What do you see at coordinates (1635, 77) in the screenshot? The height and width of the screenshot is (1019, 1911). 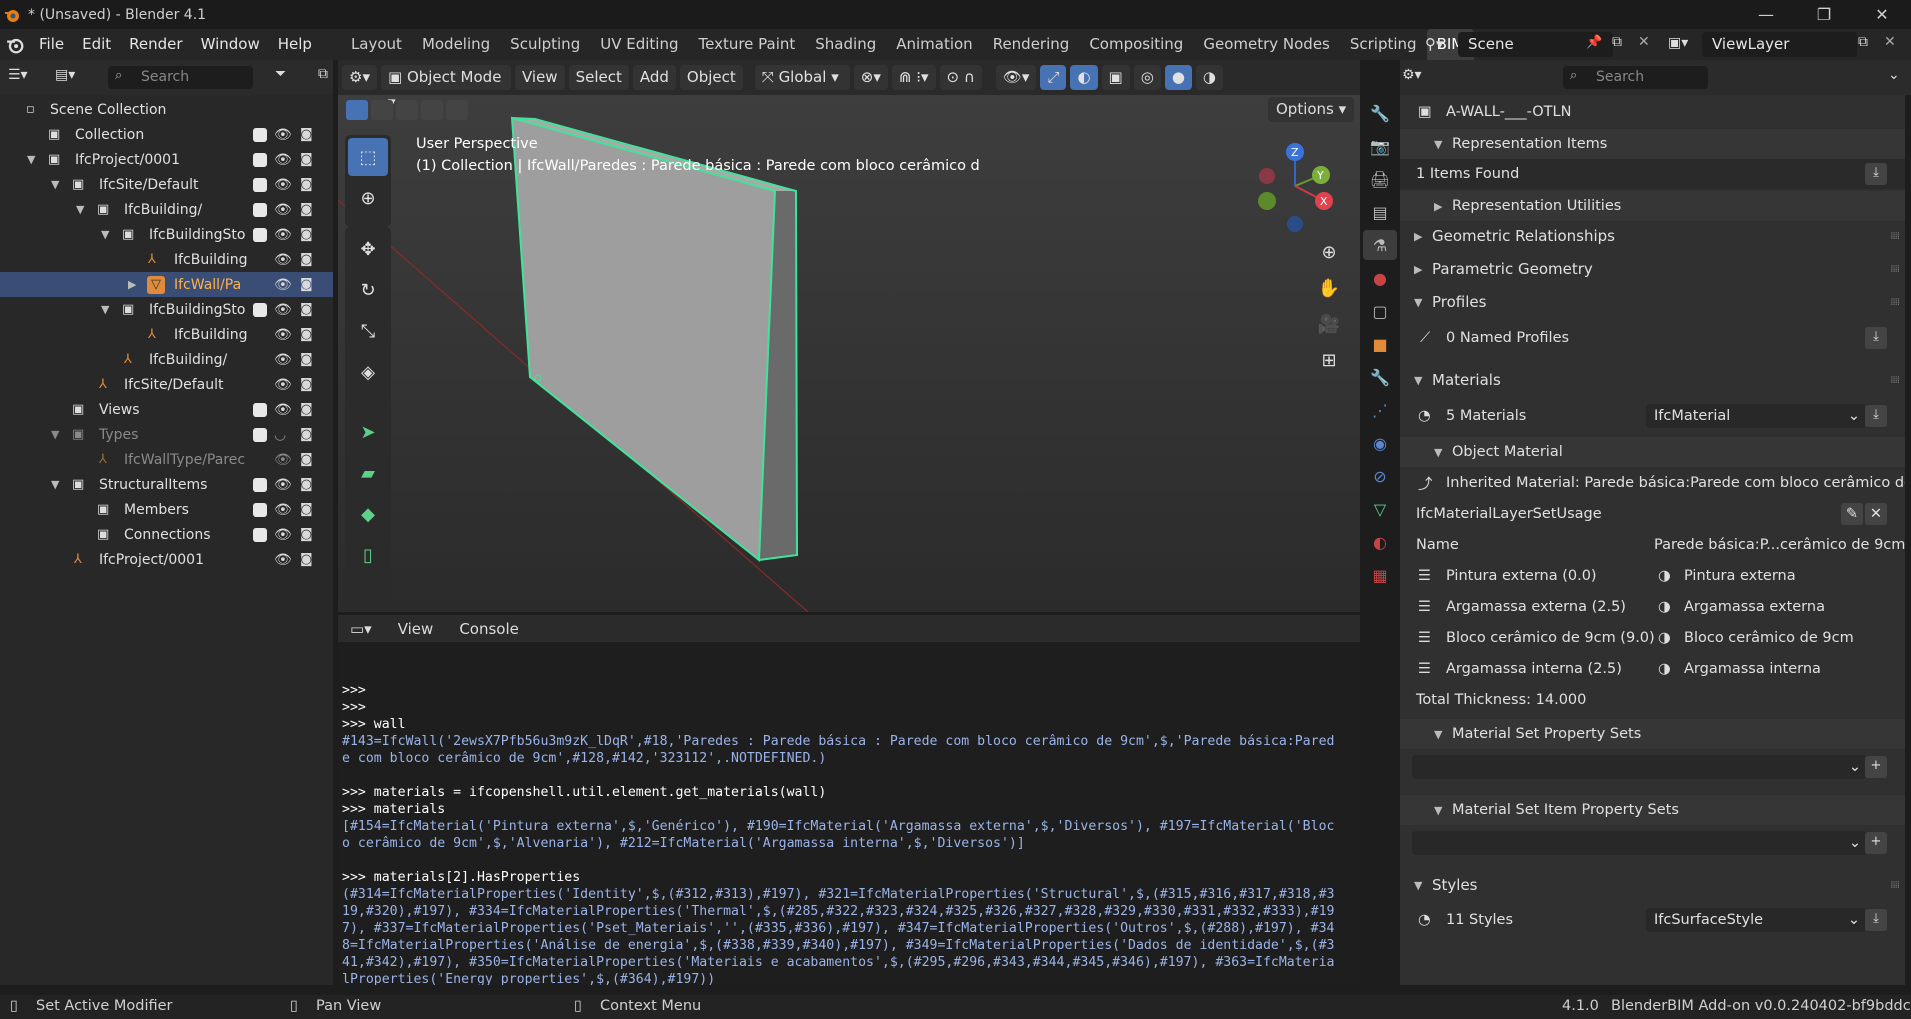 I see `properties-search: ⌕ Search` at bounding box center [1635, 77].